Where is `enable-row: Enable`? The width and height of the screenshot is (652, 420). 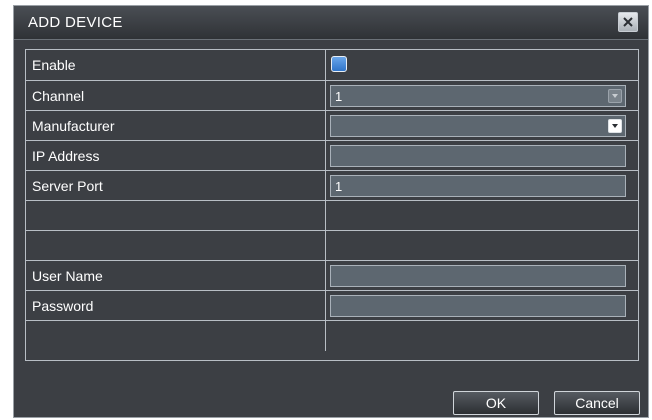 enable-row: Enable is located at coordinates (332, 65).